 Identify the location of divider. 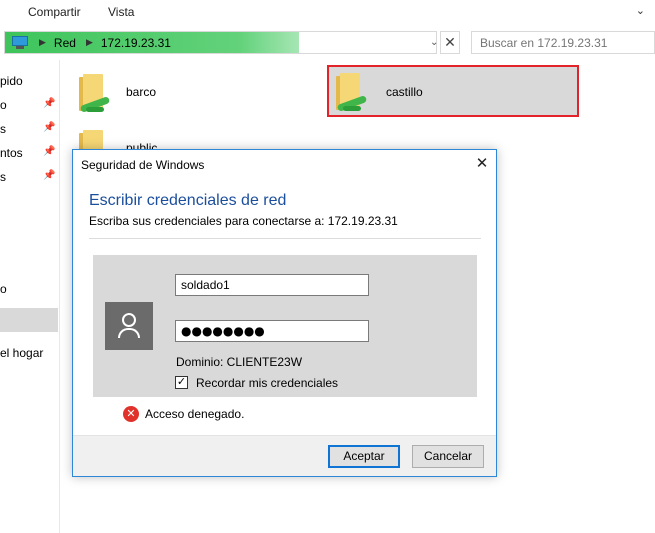
(285, 238).